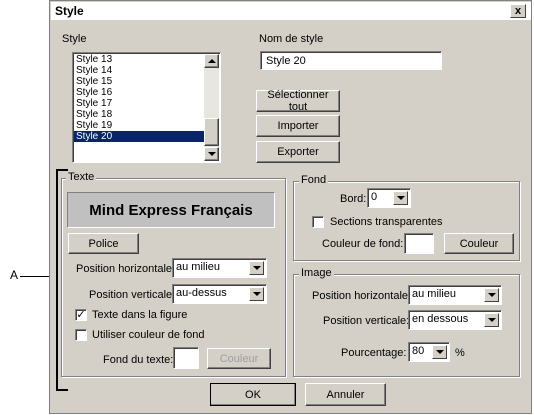  I want to click on list-item: Style 17, so click(139, 103).